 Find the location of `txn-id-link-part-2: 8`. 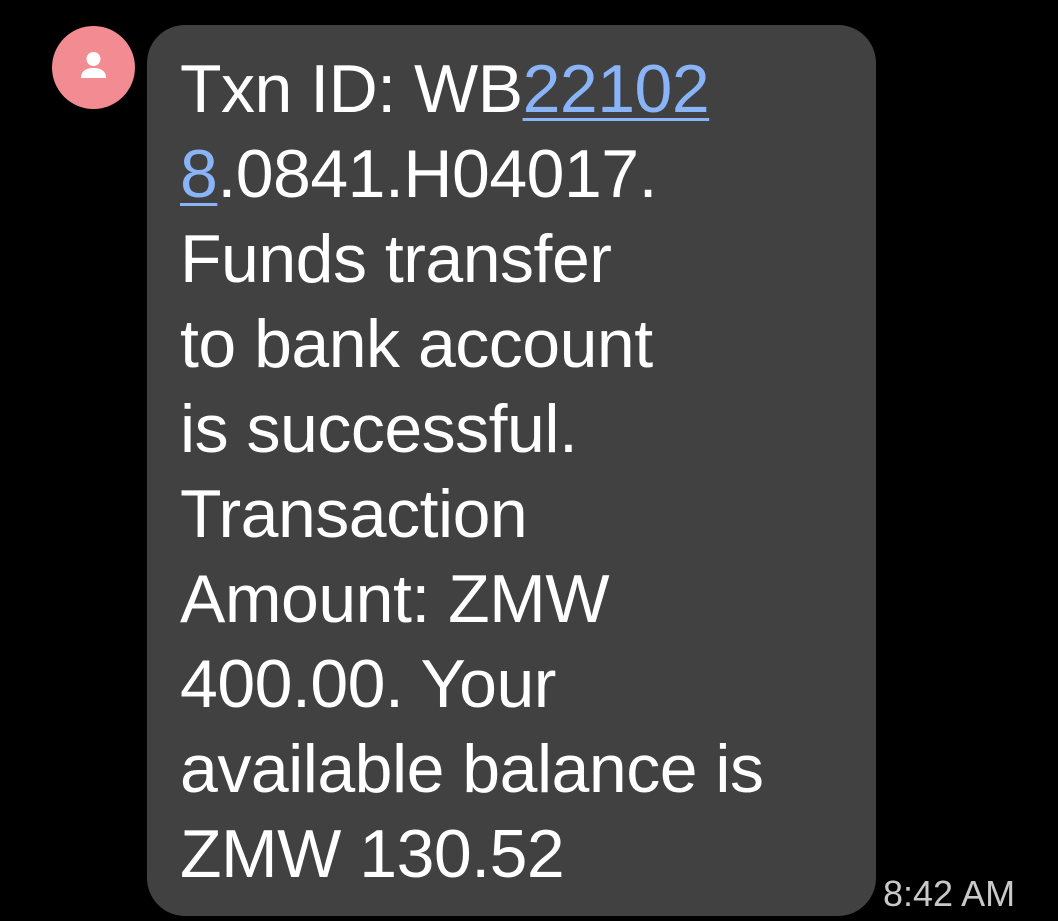

txn-id-link-part-2: 8 is located at coordinates (199, 174).